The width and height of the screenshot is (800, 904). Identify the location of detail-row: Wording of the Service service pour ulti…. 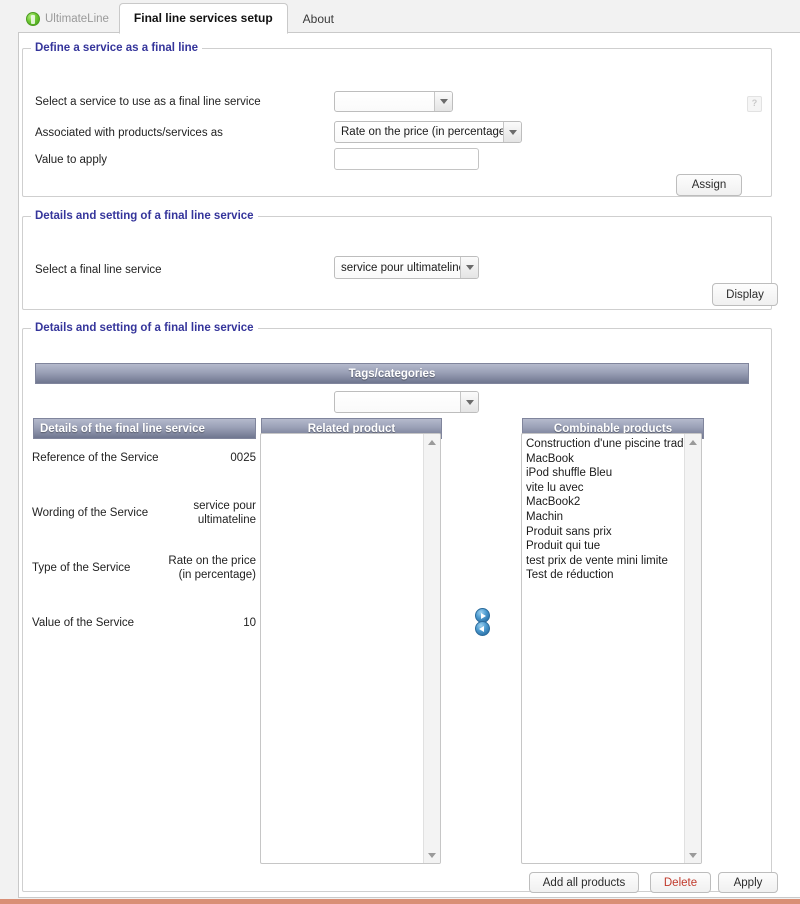
(144, 512).